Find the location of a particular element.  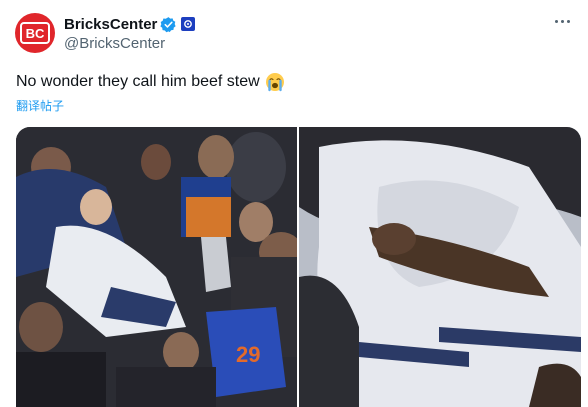

verified-badge-icon is located at coordinates (168, 24).